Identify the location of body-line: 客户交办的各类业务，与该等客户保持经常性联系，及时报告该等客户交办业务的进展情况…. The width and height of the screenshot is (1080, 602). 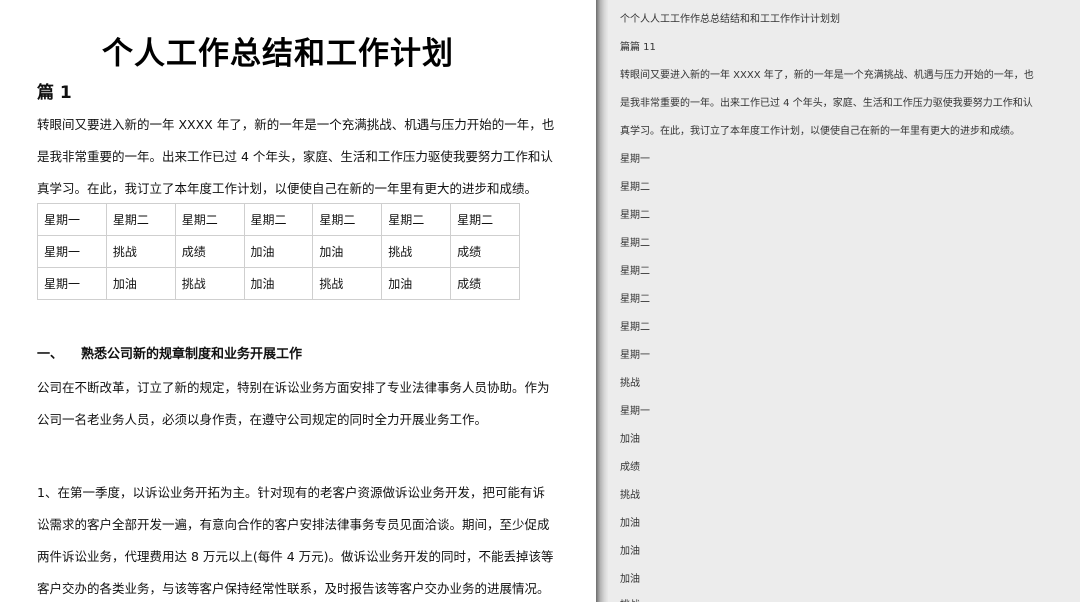
(293, 588).